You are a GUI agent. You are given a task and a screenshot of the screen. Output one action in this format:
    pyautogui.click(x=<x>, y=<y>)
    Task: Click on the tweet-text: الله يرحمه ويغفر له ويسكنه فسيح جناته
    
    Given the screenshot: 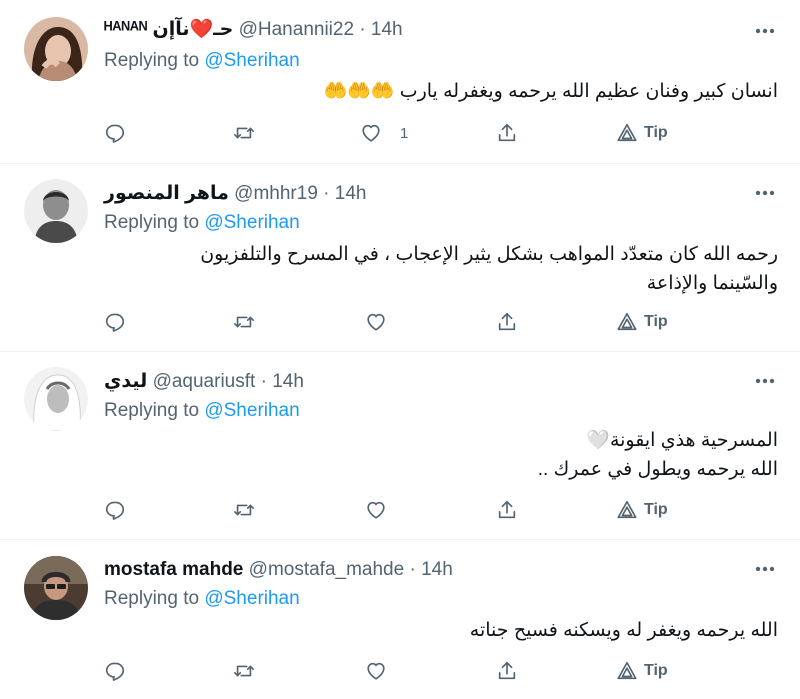 What is the action you would take?
    pyautogui.click(x=438, y=630)
    